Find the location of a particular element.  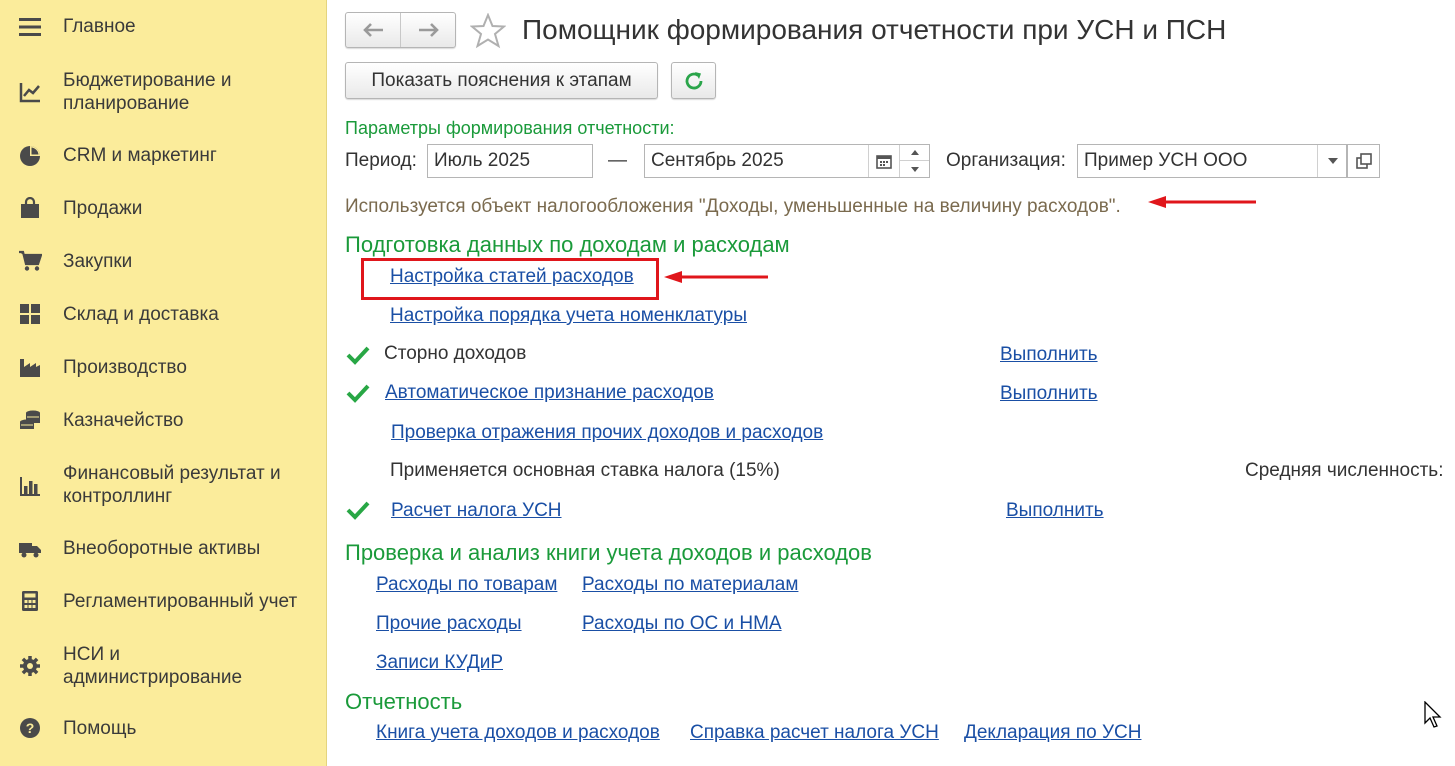

nav-button-group is located at coordinates (400, 30).